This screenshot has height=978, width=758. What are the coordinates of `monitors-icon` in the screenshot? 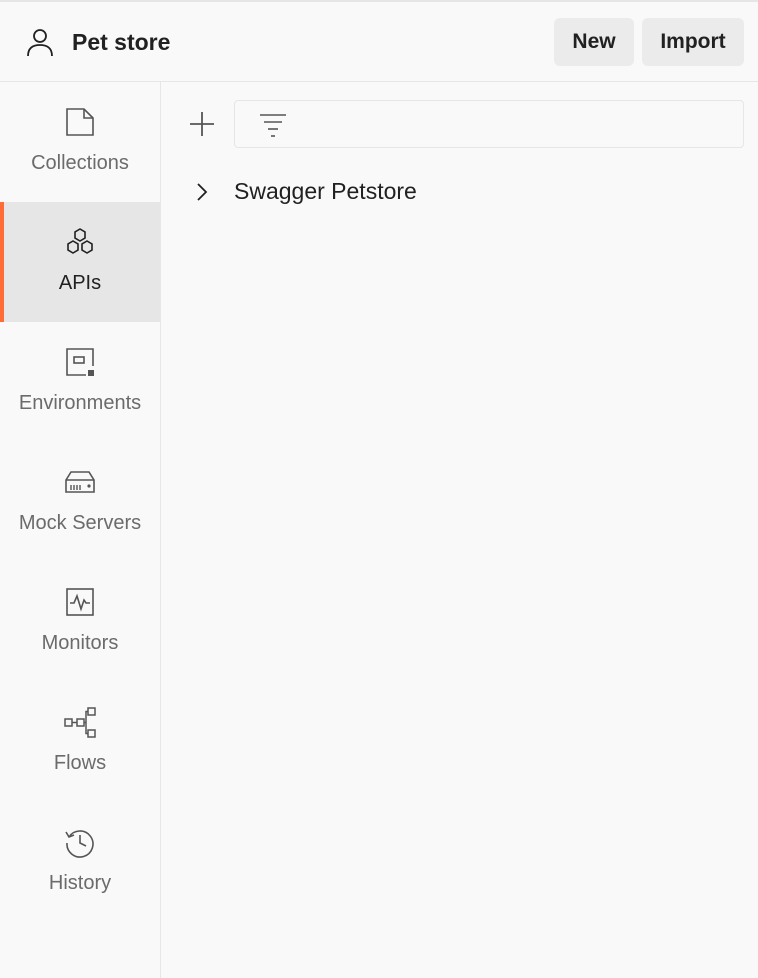 It's located at (80, 602).